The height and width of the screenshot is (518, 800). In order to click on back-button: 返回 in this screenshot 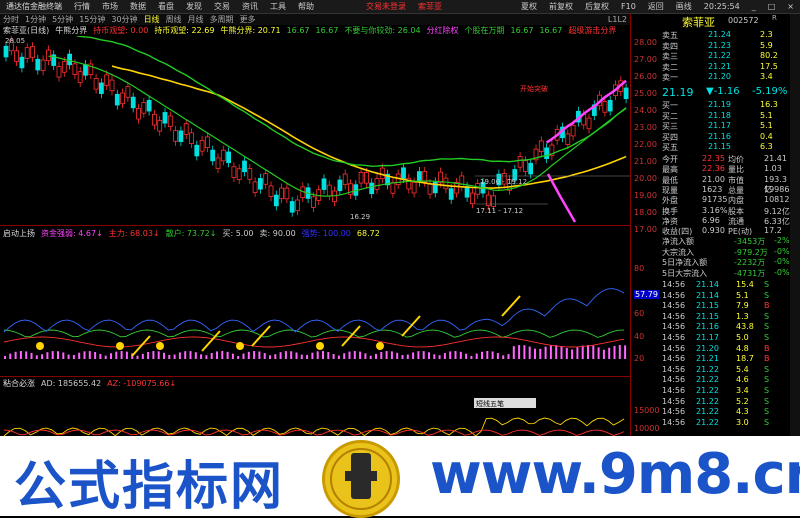, I will do `click(656, 6)`.